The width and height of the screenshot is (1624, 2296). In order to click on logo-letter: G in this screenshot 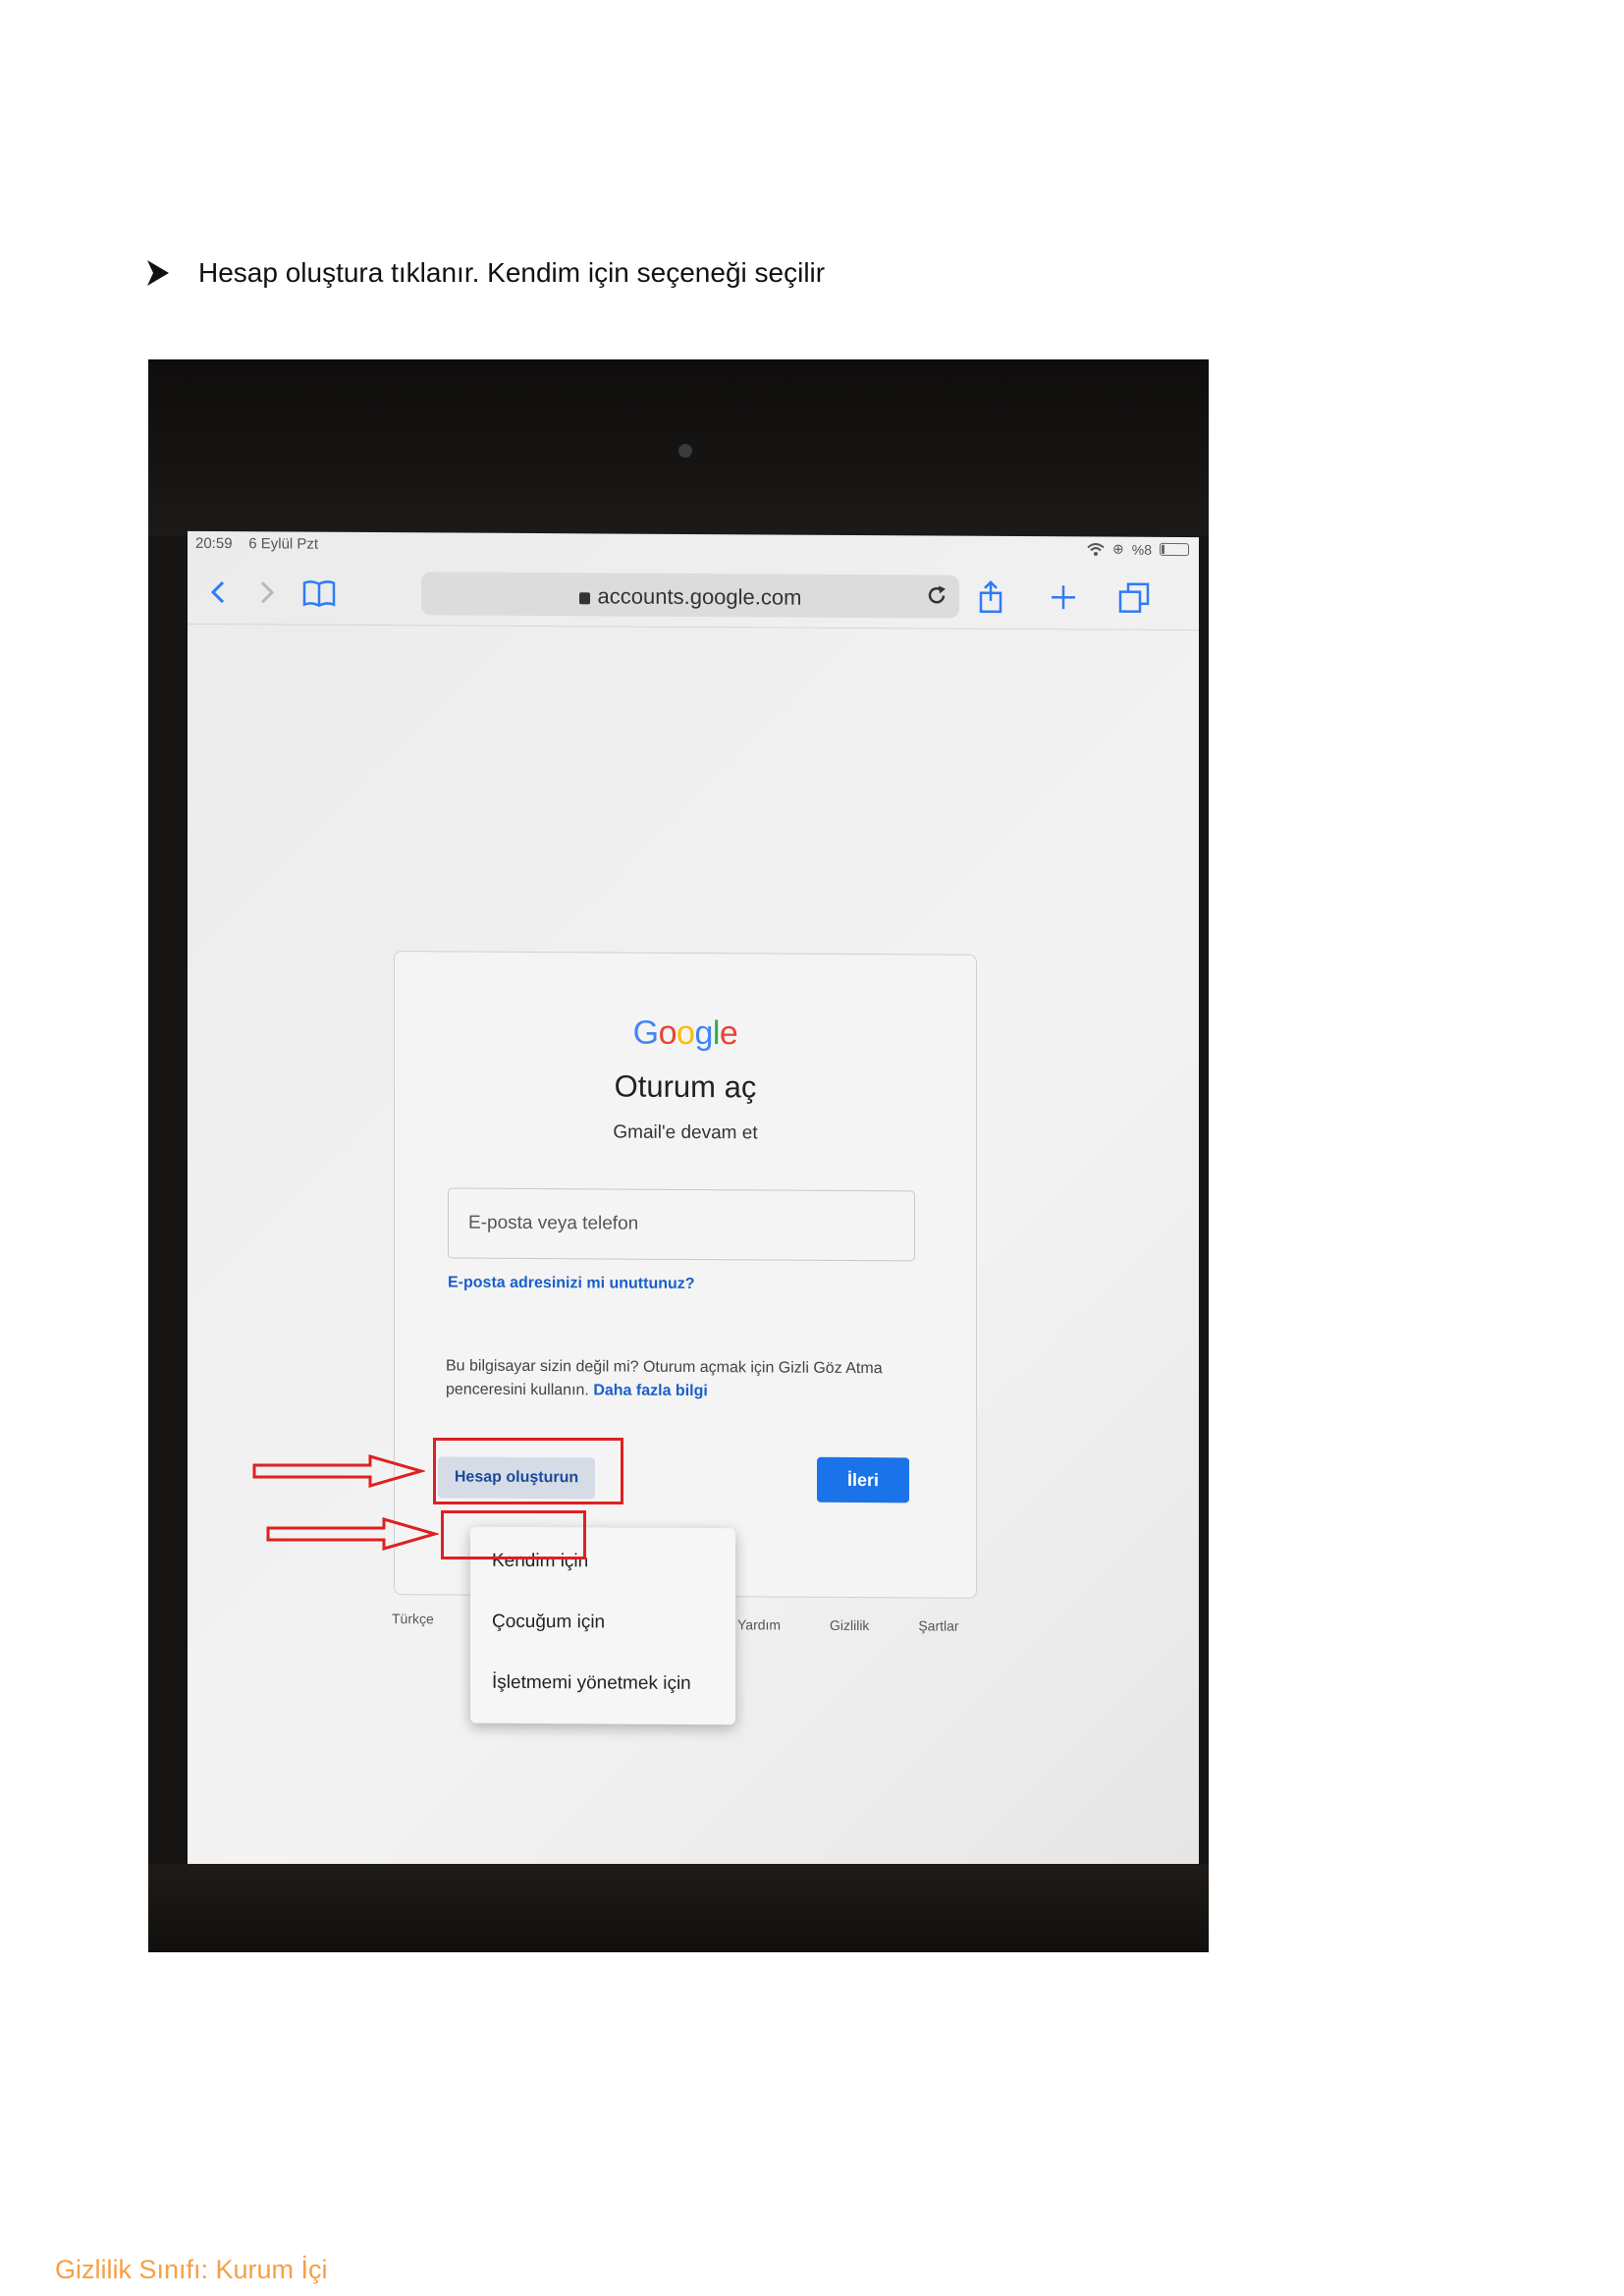, I will do `click(645, 1032)`.